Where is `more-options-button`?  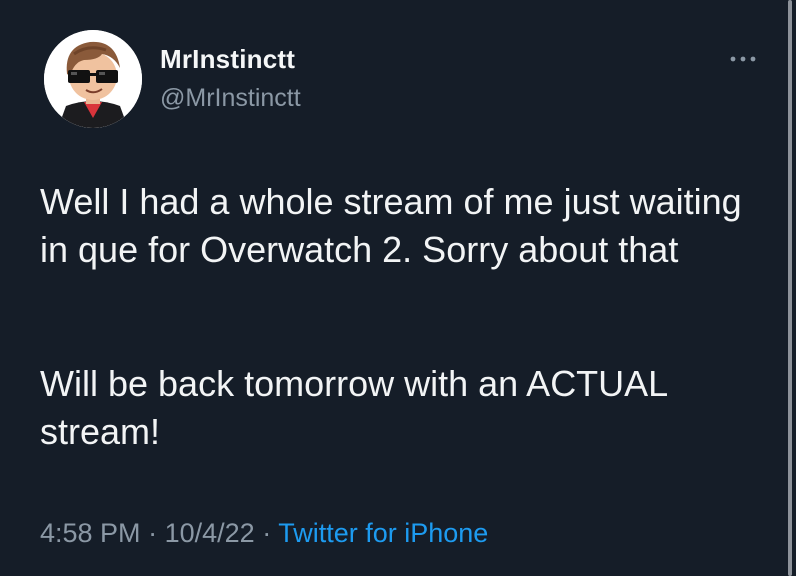 more-options-button is located at coordinates (743, 59).